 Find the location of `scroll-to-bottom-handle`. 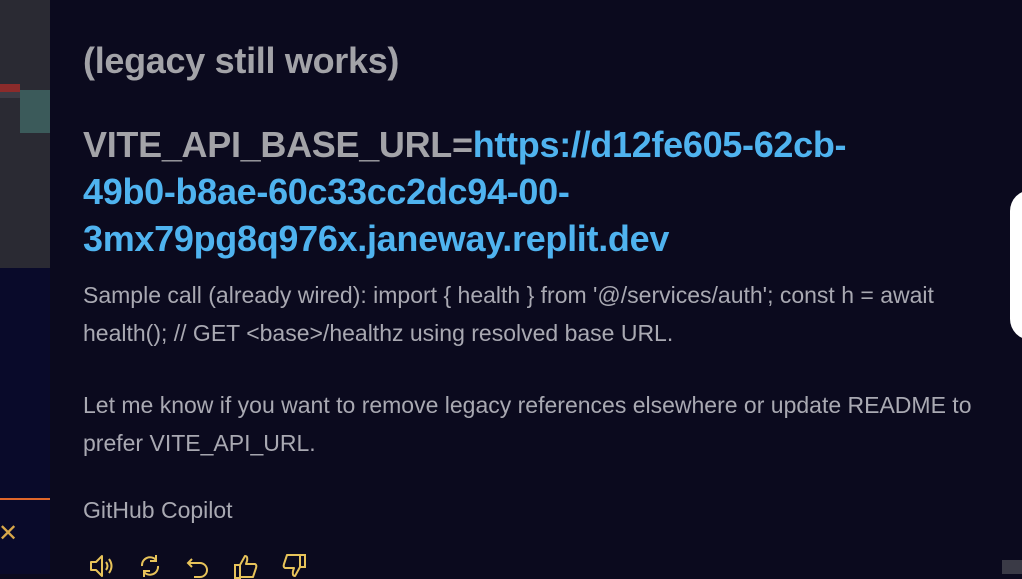

scroll-to-bottom-handle is located at coordinates (1016, 265).